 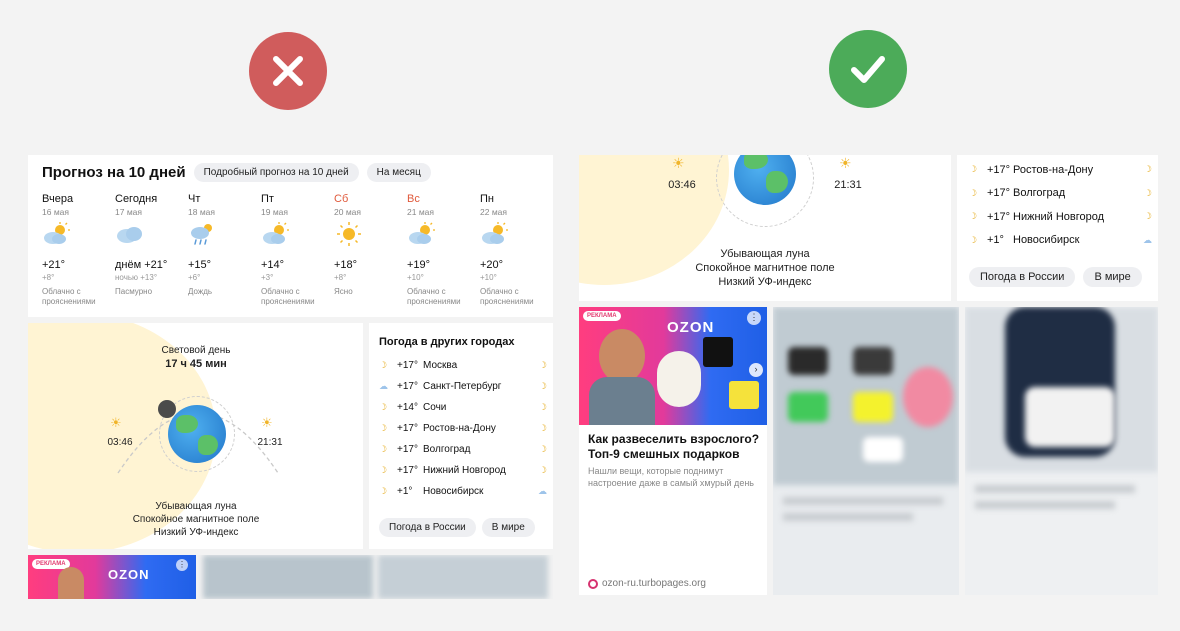 I want to click on daylight-label: Световой день, so click(x=196, y=350).